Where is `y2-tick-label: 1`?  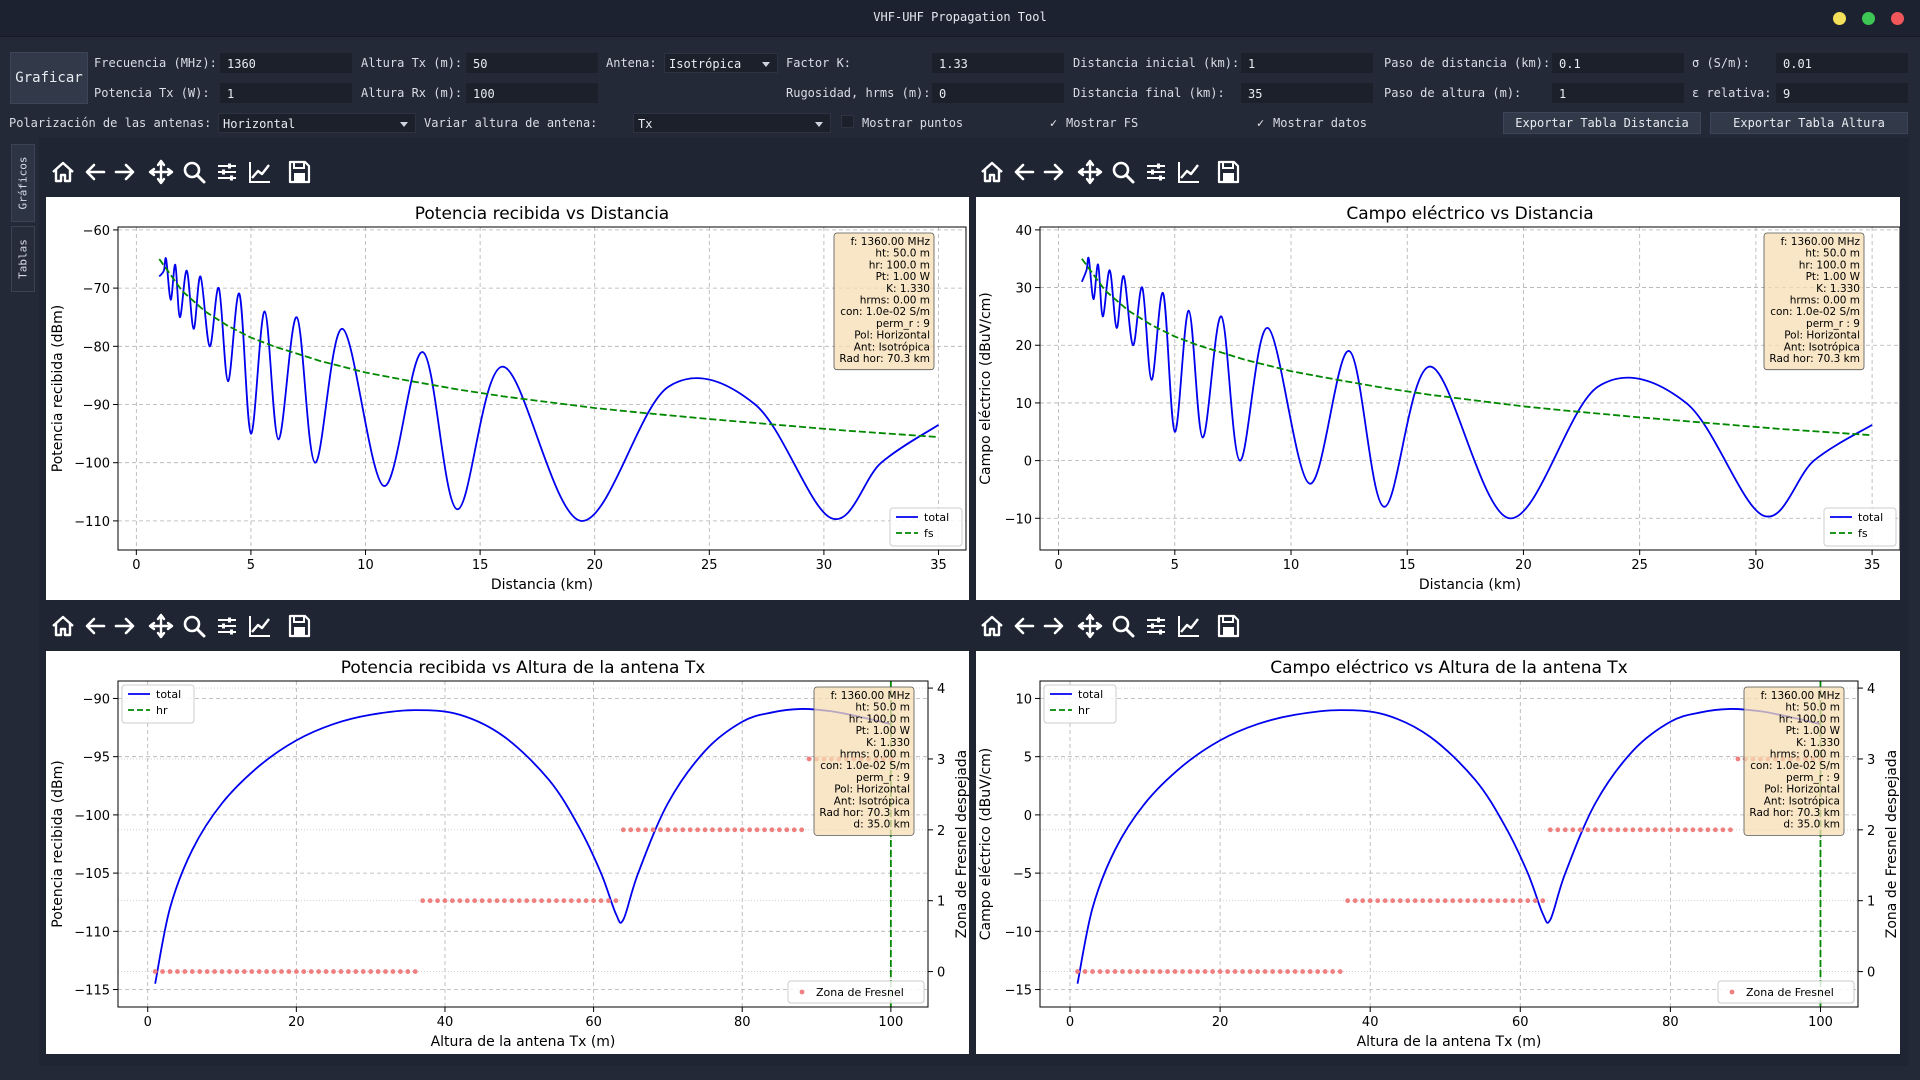
y2-tick-label: 1 is located at coordinates (1871, 902).